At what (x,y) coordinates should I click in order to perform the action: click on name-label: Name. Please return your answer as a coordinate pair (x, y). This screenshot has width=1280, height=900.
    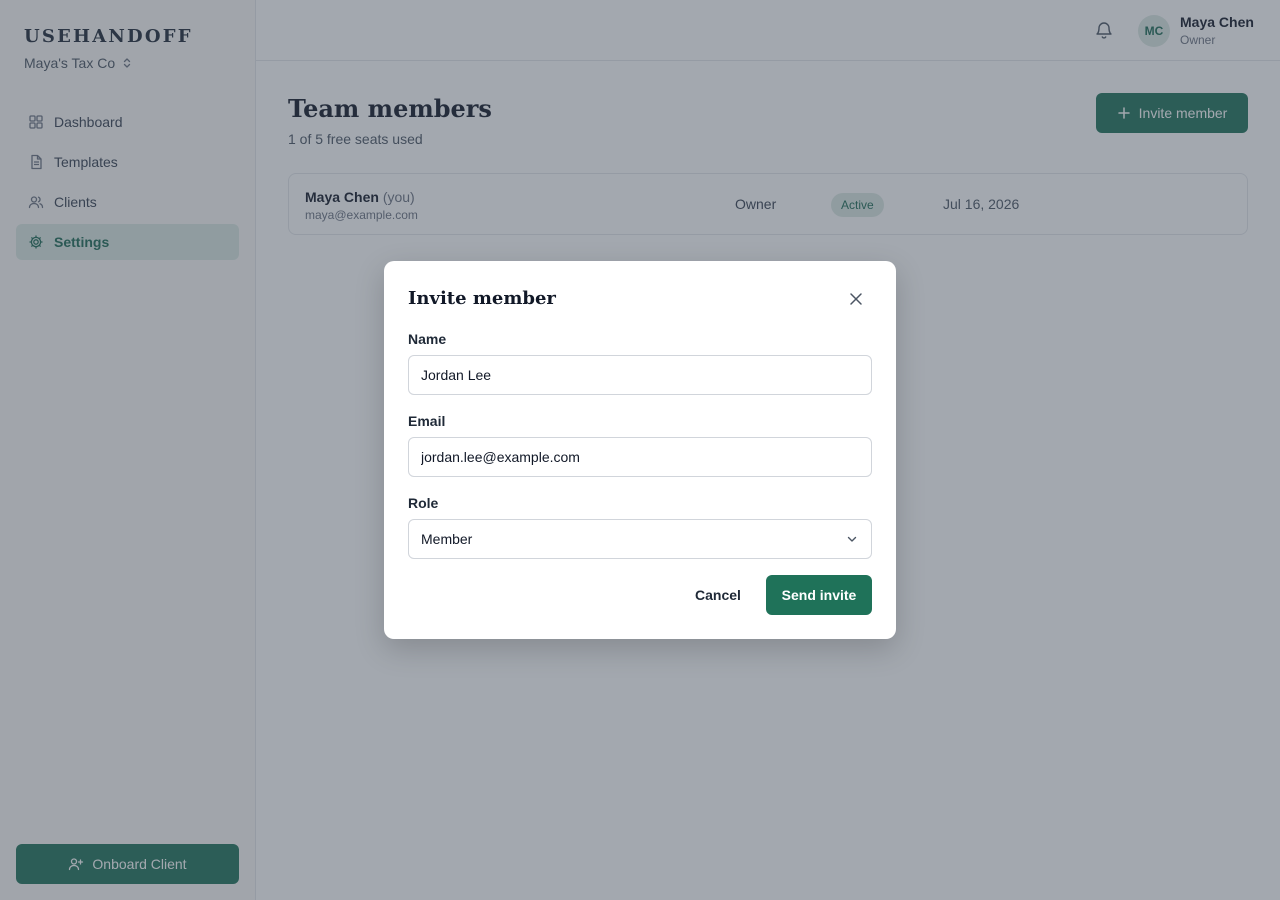
    Looking at the image, I should click on (427, 339).